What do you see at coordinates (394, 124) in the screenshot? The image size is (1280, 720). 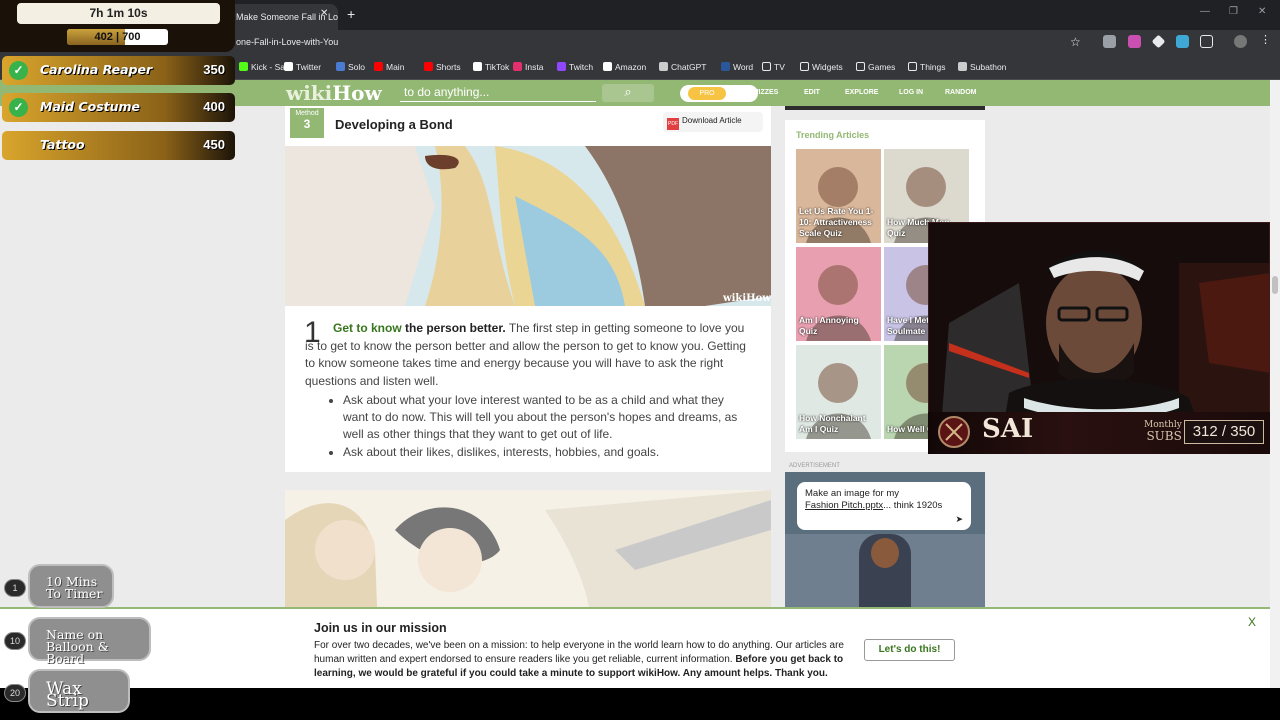 I see `method-title: Developing a Bond` at bounding box center [394, 124].